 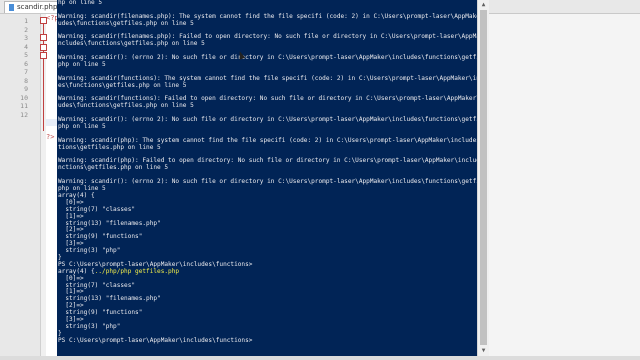 I want to click on line-number: 4, so click(x=26, y=46).